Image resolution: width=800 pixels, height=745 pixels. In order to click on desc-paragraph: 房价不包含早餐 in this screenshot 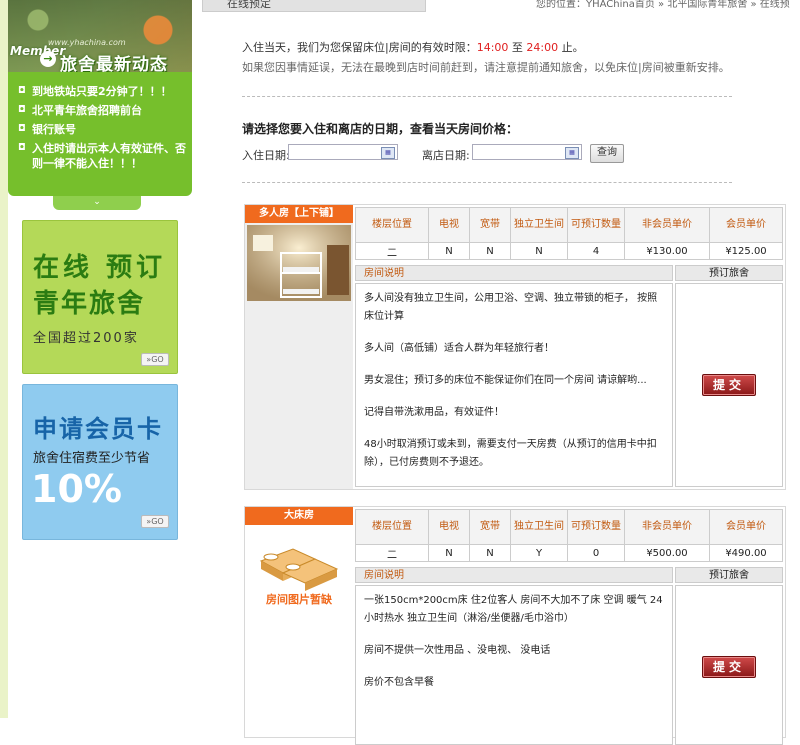, I will do `click(399, 682)`.